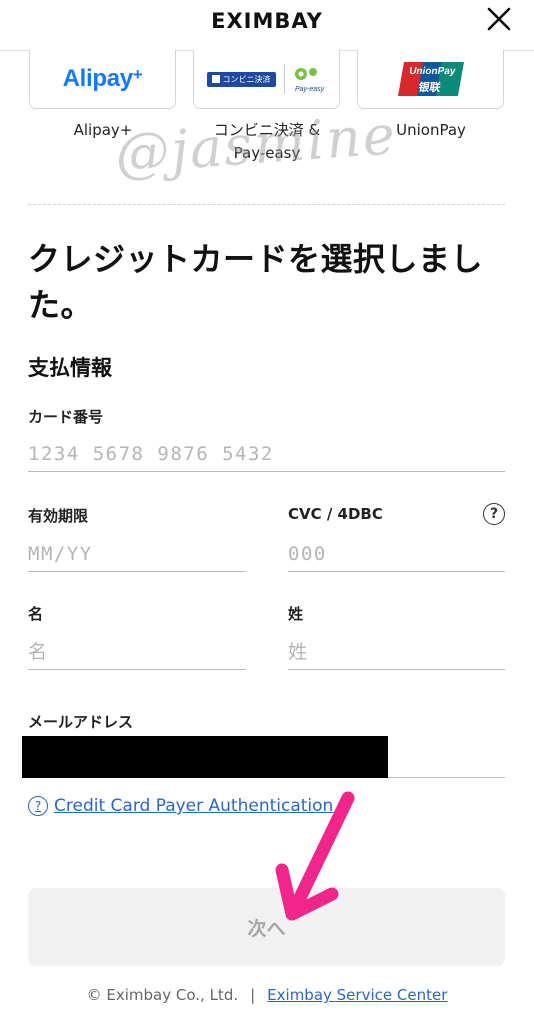 This screenshot has height=1024, width=534. What do you see at coordinates (66, 417) in the screenshot?
I see `card-number-label: カード番号` at bounding box center [66, 417].